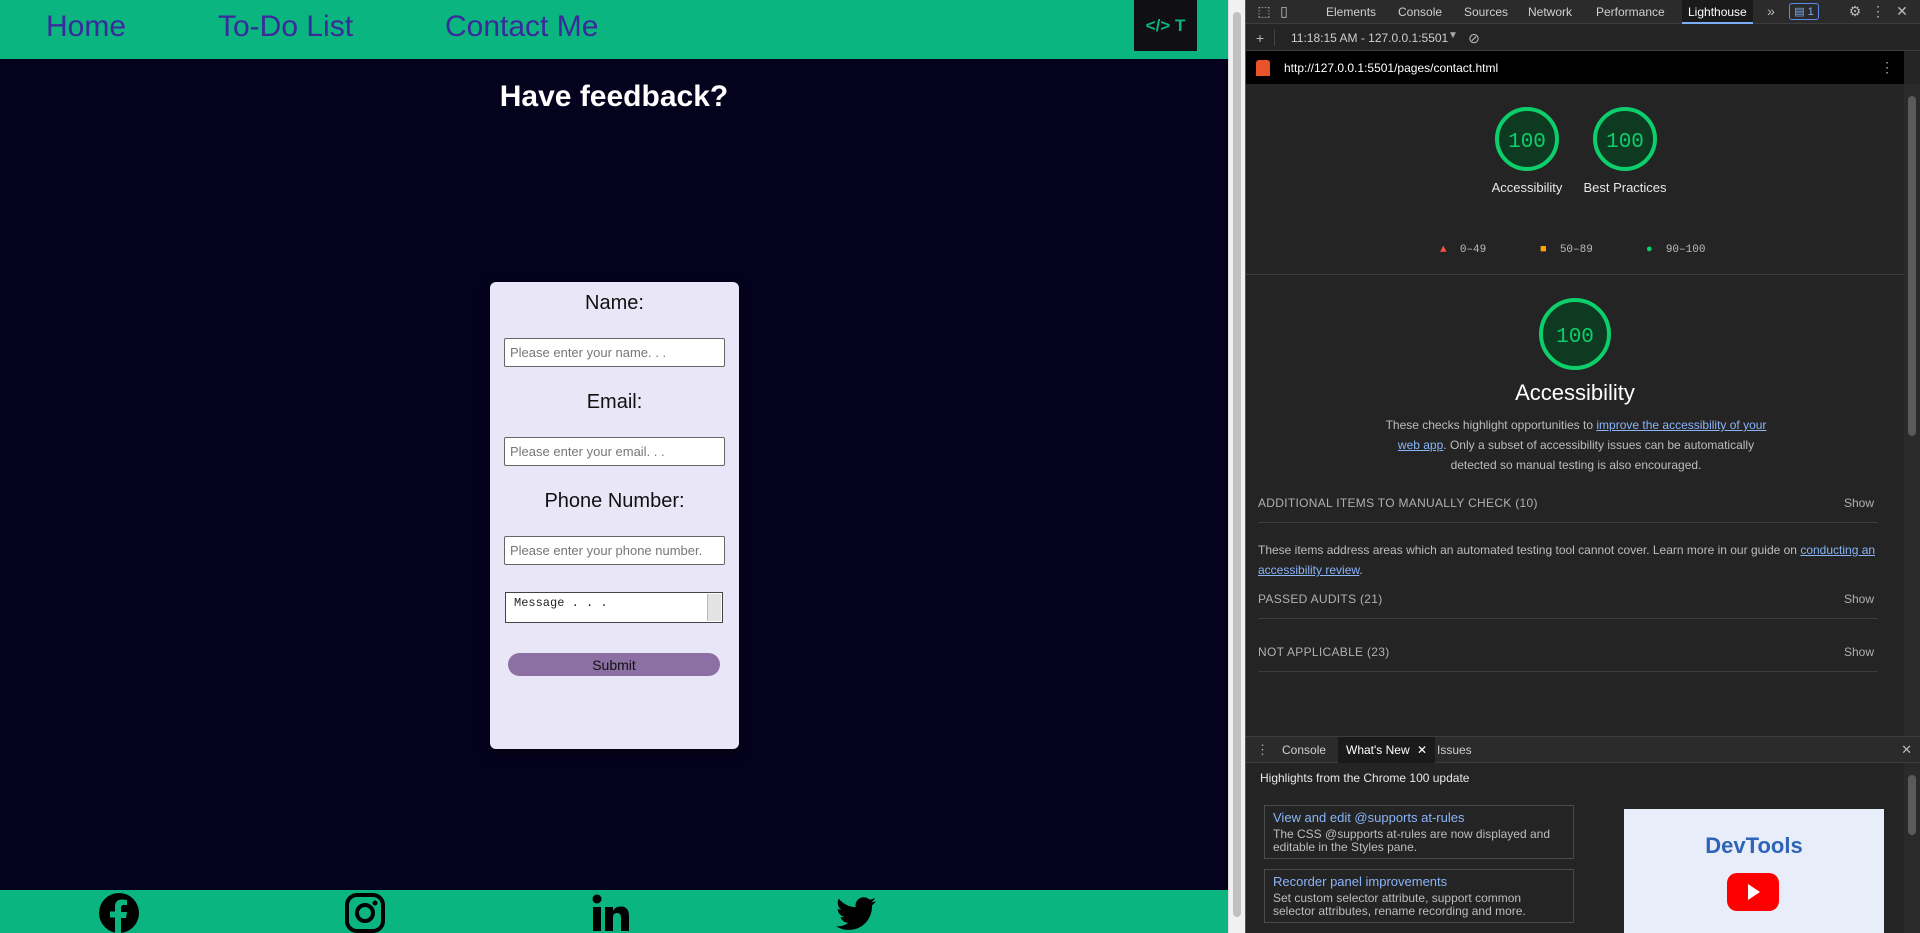 The width and height of the screenshot is (1920, 933). What do you see at coordinates (1859, 652) in the screenshot?
I see `show-not-applicable-button: Show` at bounding box center [1859, 652].